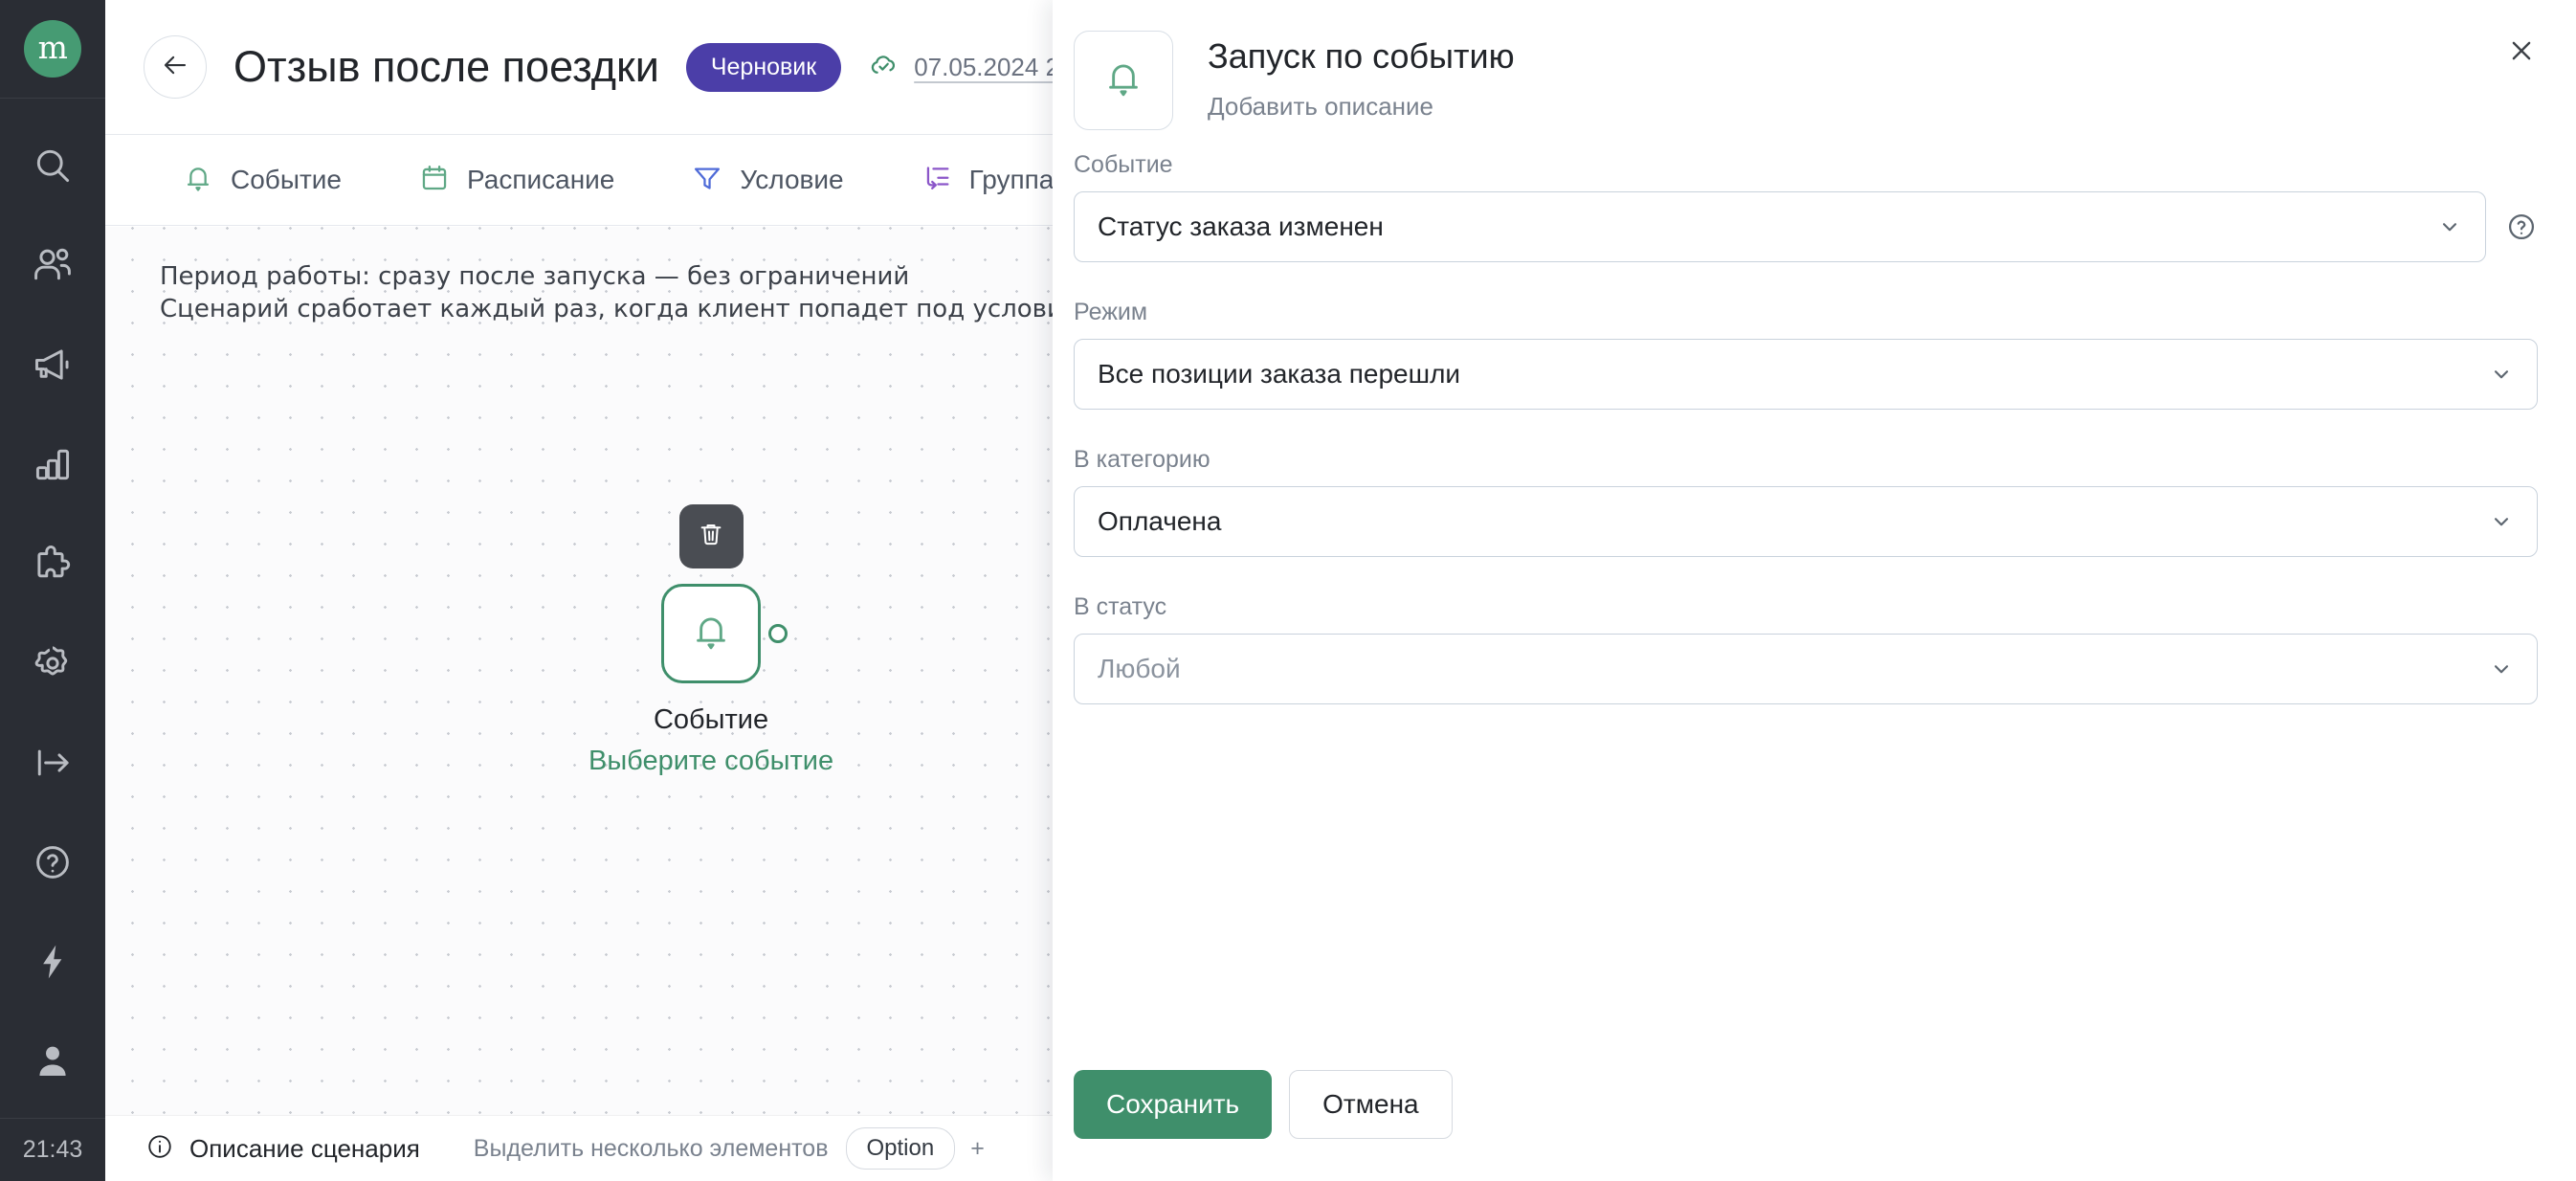 The height and width of the screenshot is (1181, 2576). Describe the element at coordinates (1361, 107) in the screenshot. I see `panel-add-description-link: Добавить описание` at that location.